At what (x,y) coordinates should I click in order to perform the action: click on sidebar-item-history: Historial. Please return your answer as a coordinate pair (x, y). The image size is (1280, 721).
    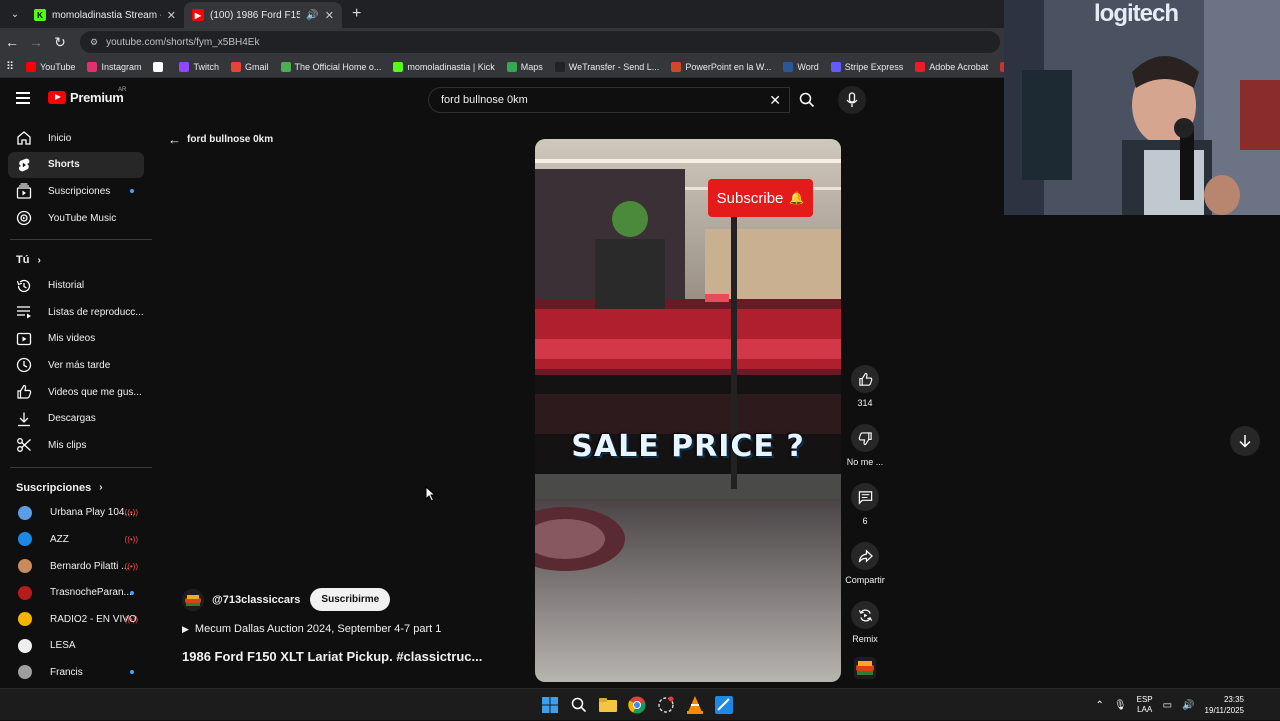
    Looking at the image, I should click on (76, 285).